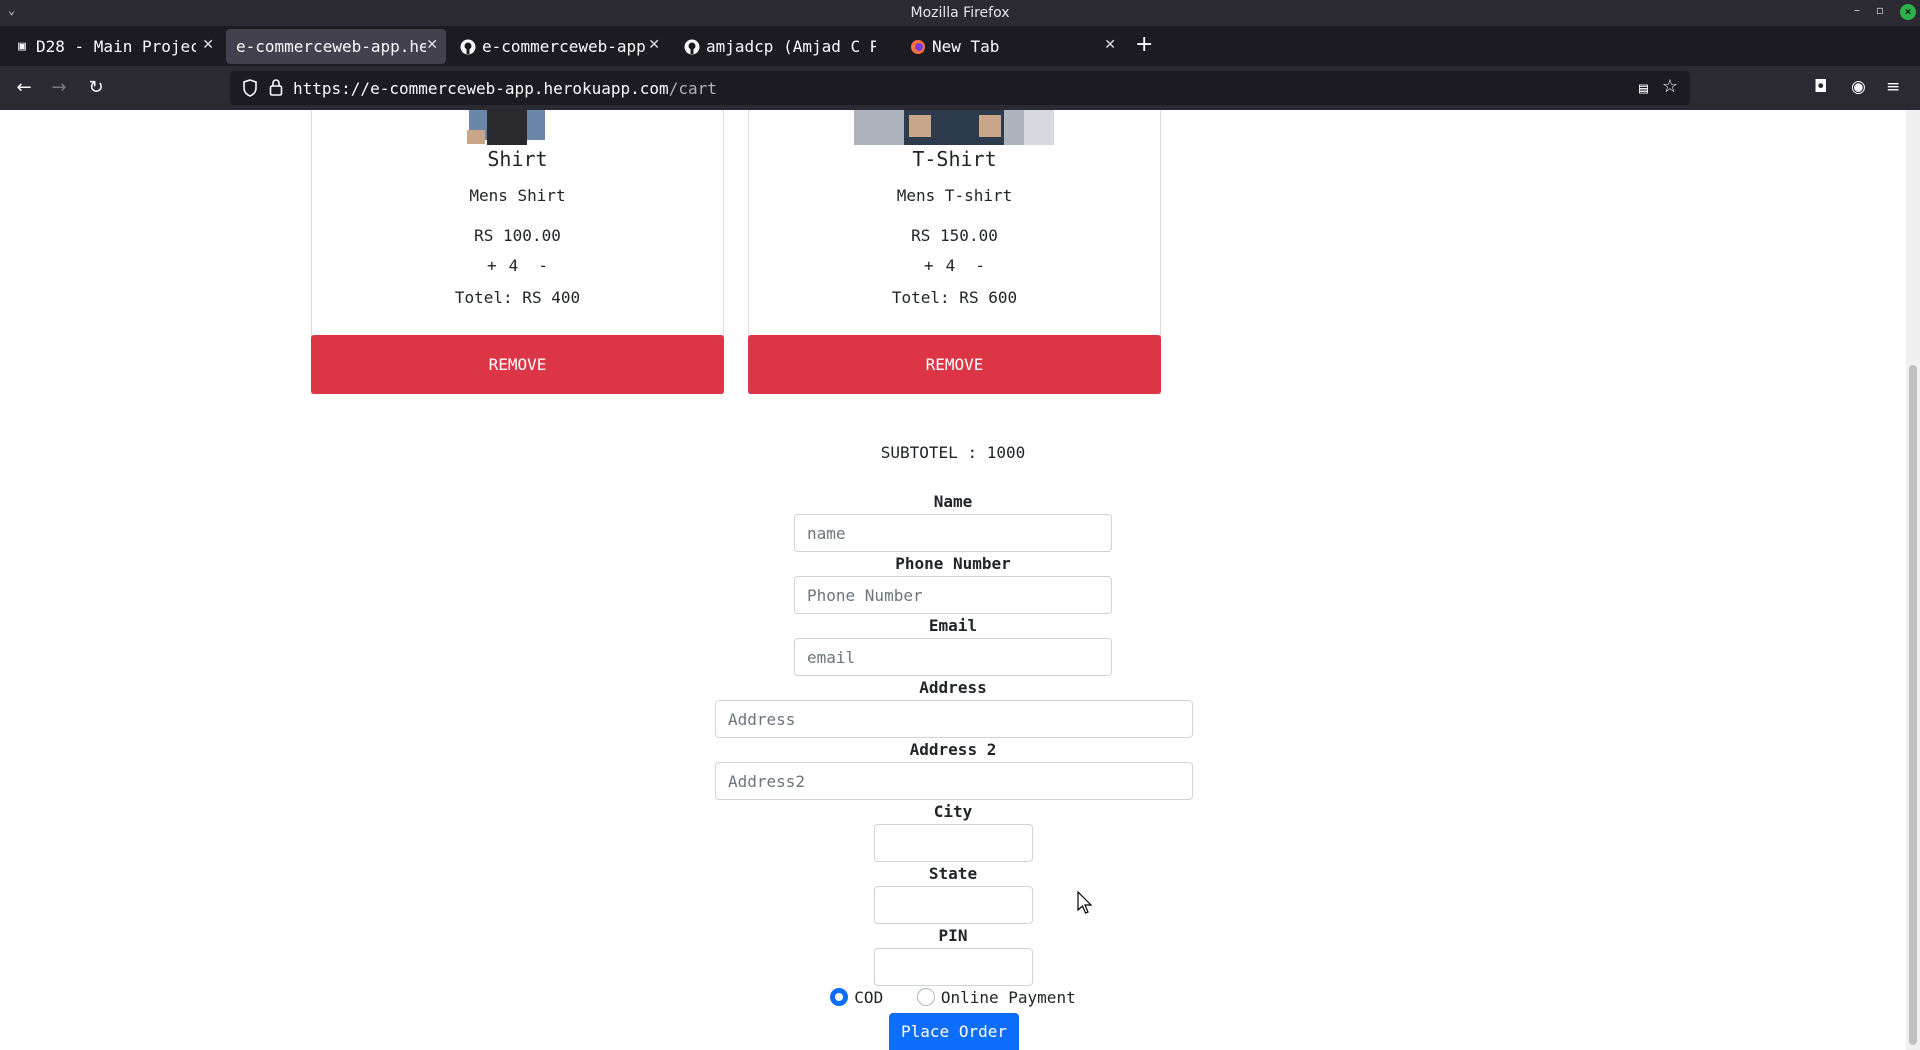 The height and width of the screenshot is (1050, 1920). I want to click on tab-label: e-commerceweb-app.herokuapp.com/cart, so click(331, 46).